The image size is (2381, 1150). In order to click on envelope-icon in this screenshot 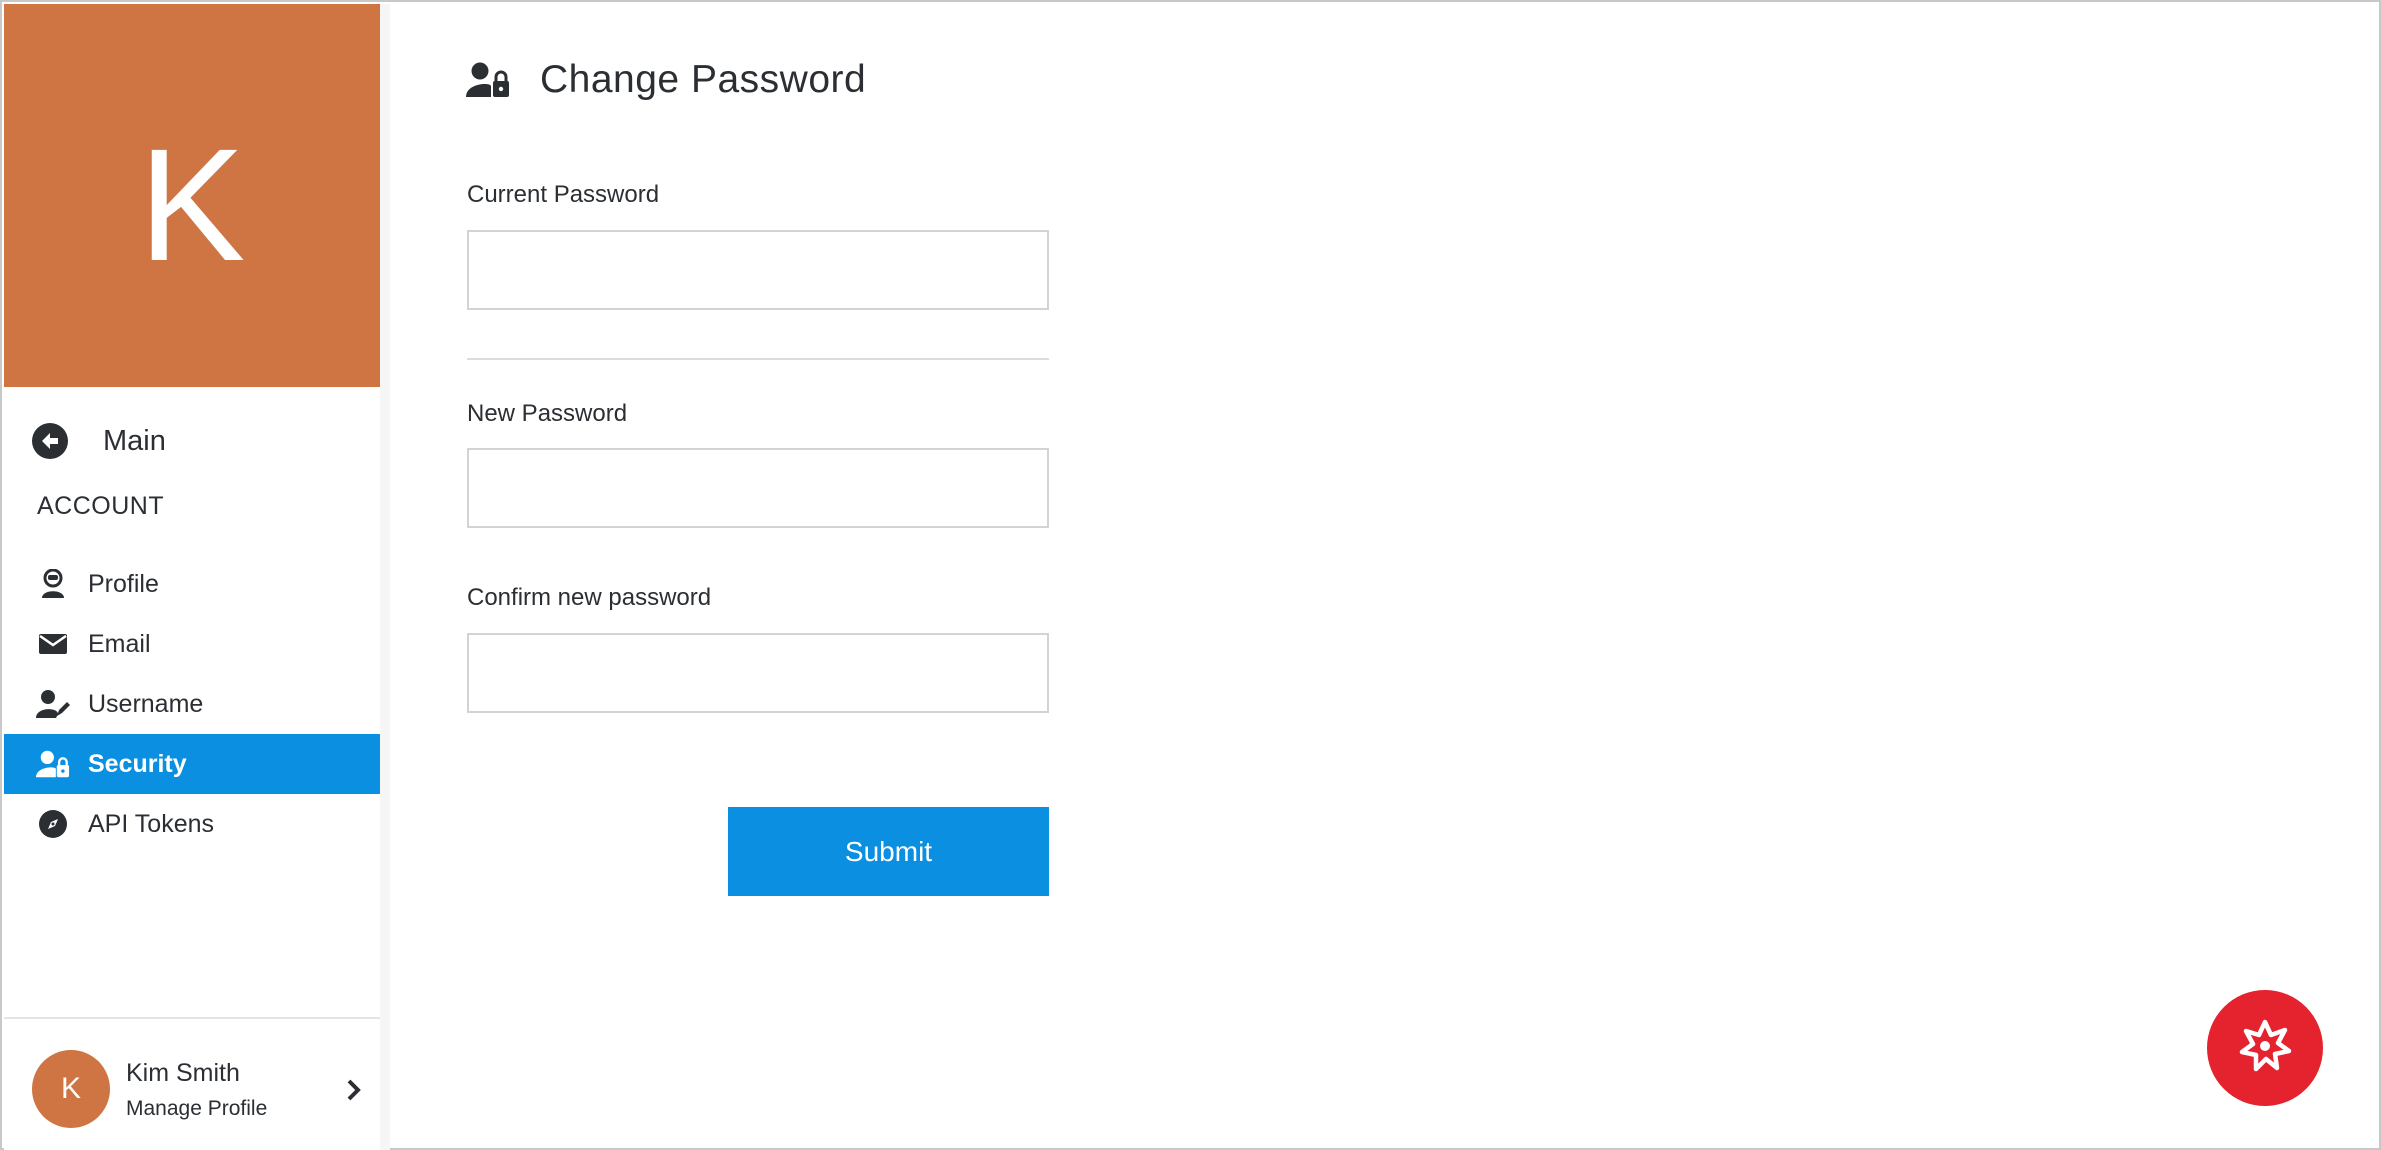, I will do `click(53, 644)`.